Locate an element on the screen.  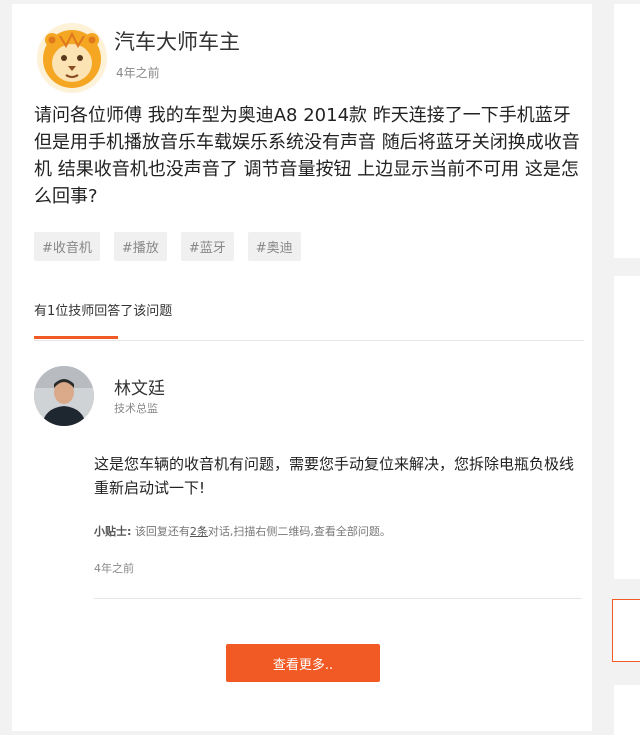
technician-name: 林文廷 is located at coordinates (139, 386).